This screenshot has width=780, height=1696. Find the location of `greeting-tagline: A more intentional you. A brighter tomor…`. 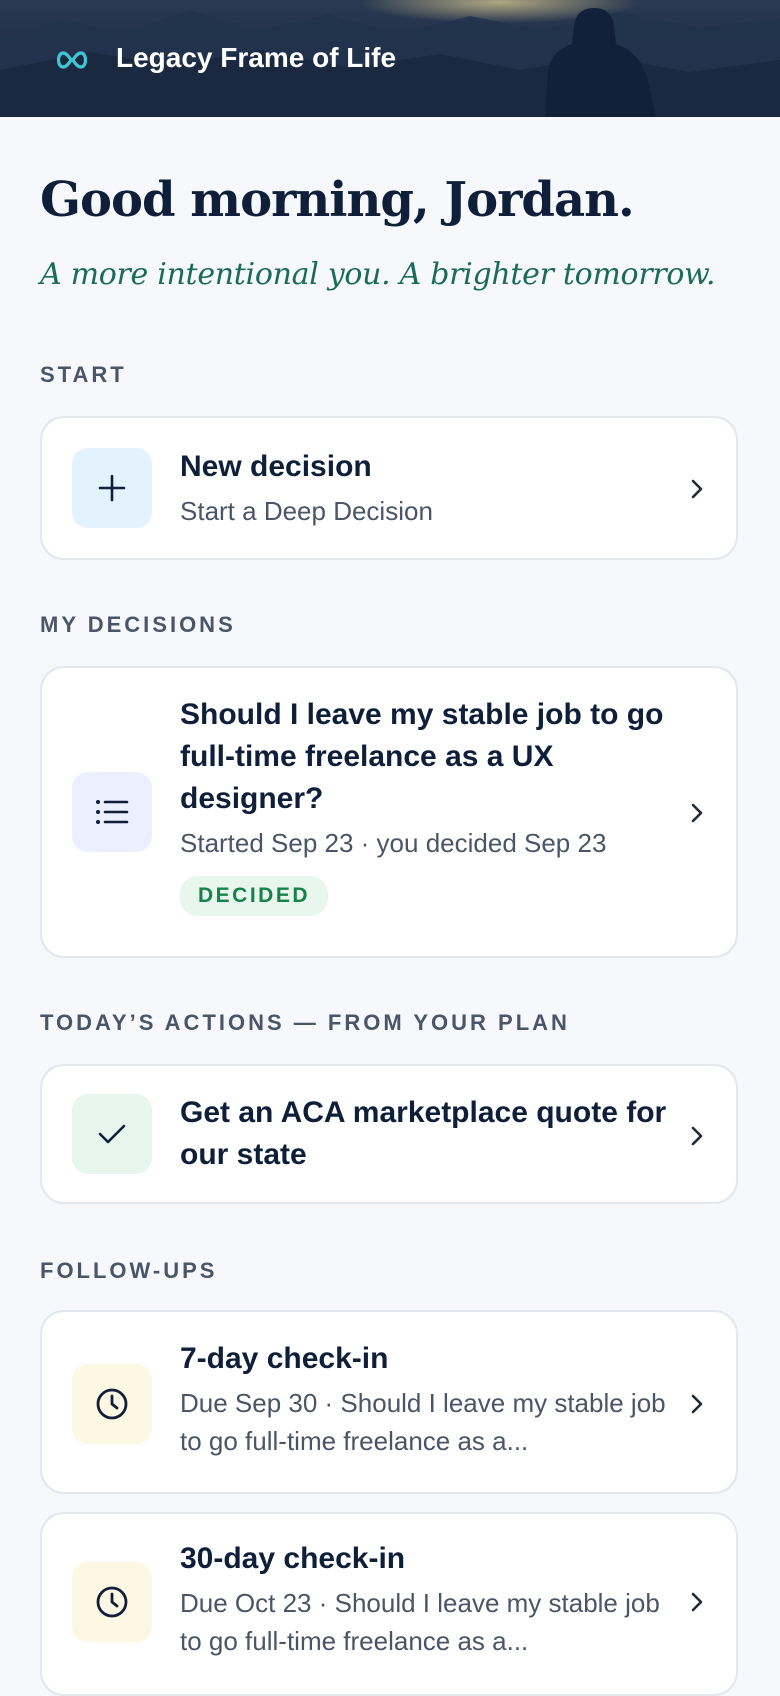

greeting-tagline: A more intentional you. A brighter tomor… is located at coordinates (378, 274).